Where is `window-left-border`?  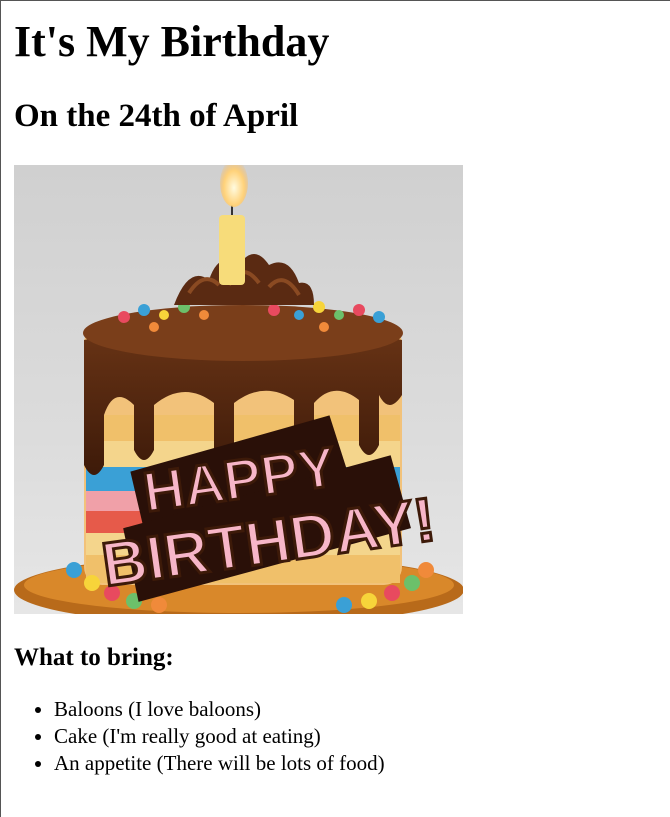 window-left-border is located at coordinates (0, 408).